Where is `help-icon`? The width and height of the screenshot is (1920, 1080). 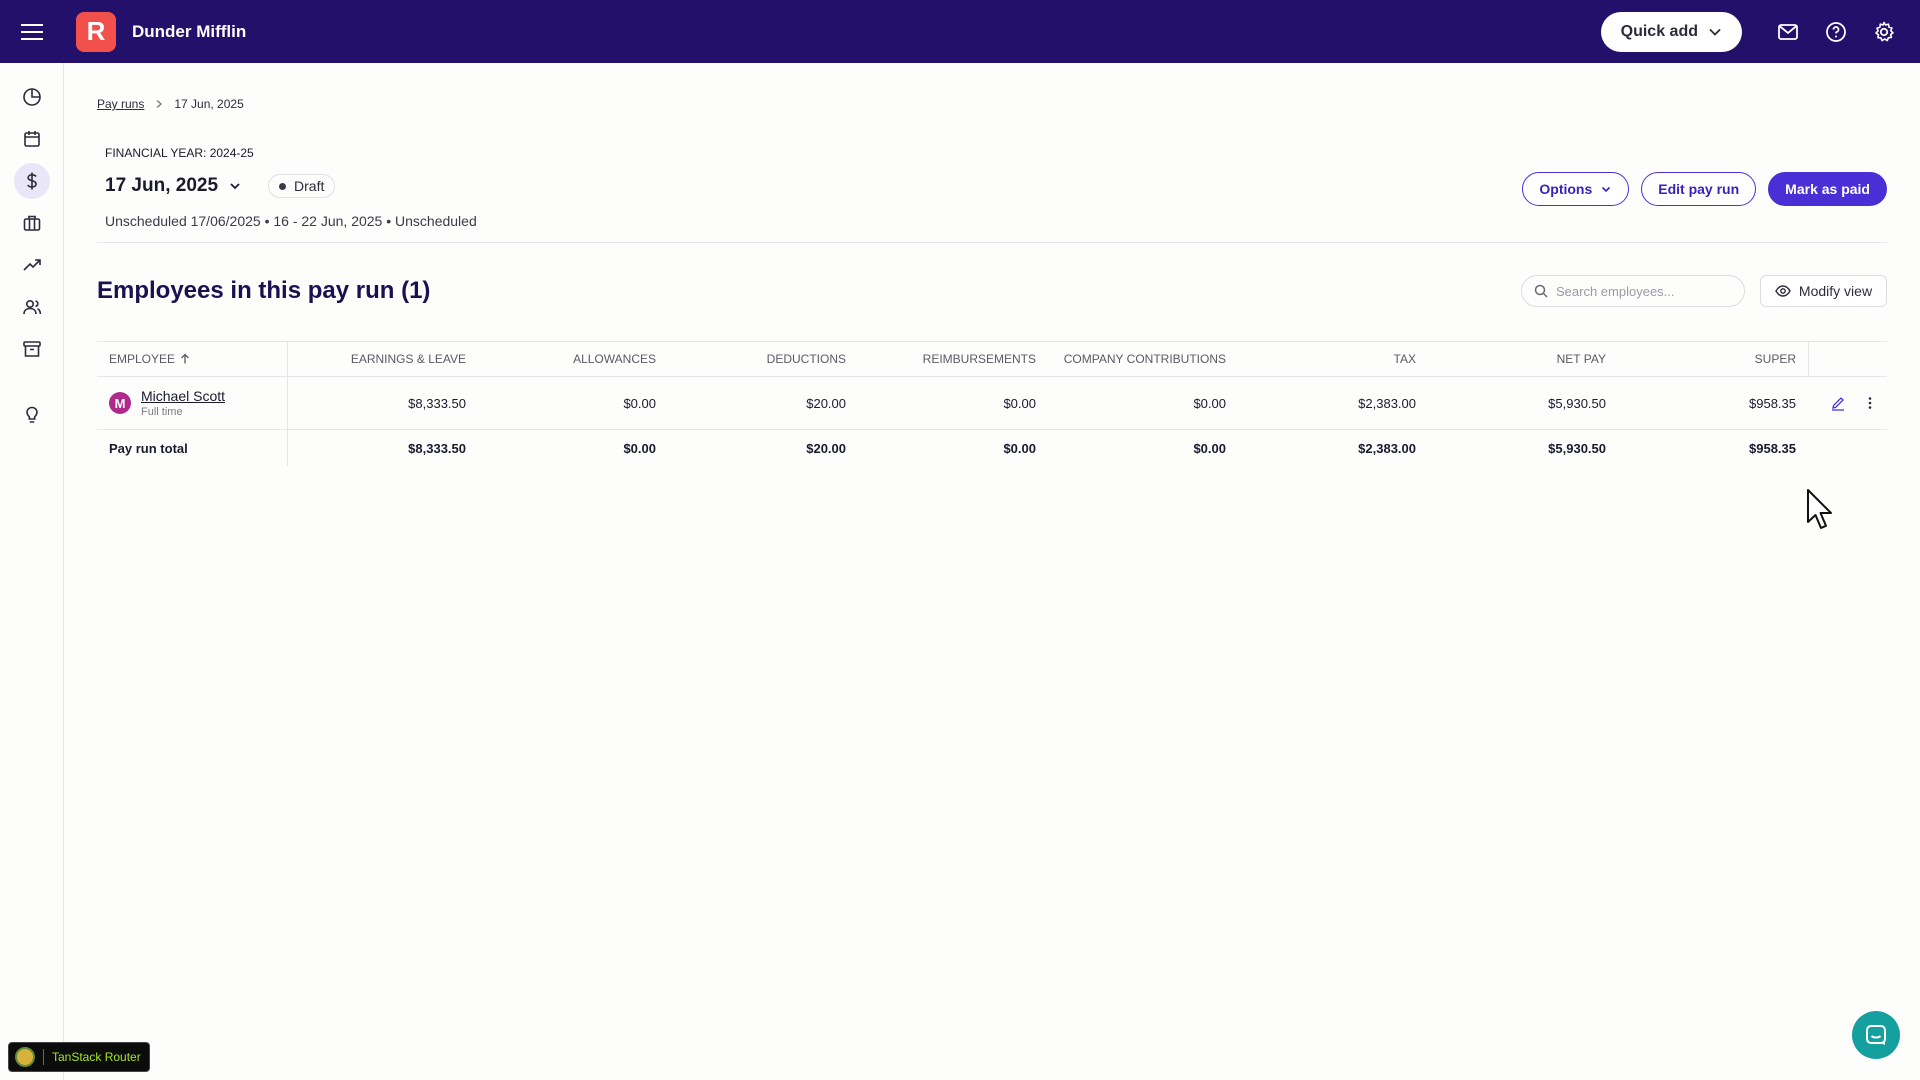 help-icon is located at coordinates (1836, 31).